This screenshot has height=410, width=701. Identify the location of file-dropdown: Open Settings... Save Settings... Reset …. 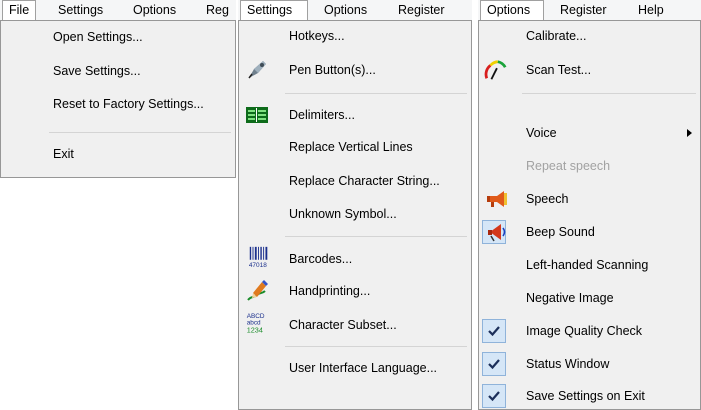
(118, 99).